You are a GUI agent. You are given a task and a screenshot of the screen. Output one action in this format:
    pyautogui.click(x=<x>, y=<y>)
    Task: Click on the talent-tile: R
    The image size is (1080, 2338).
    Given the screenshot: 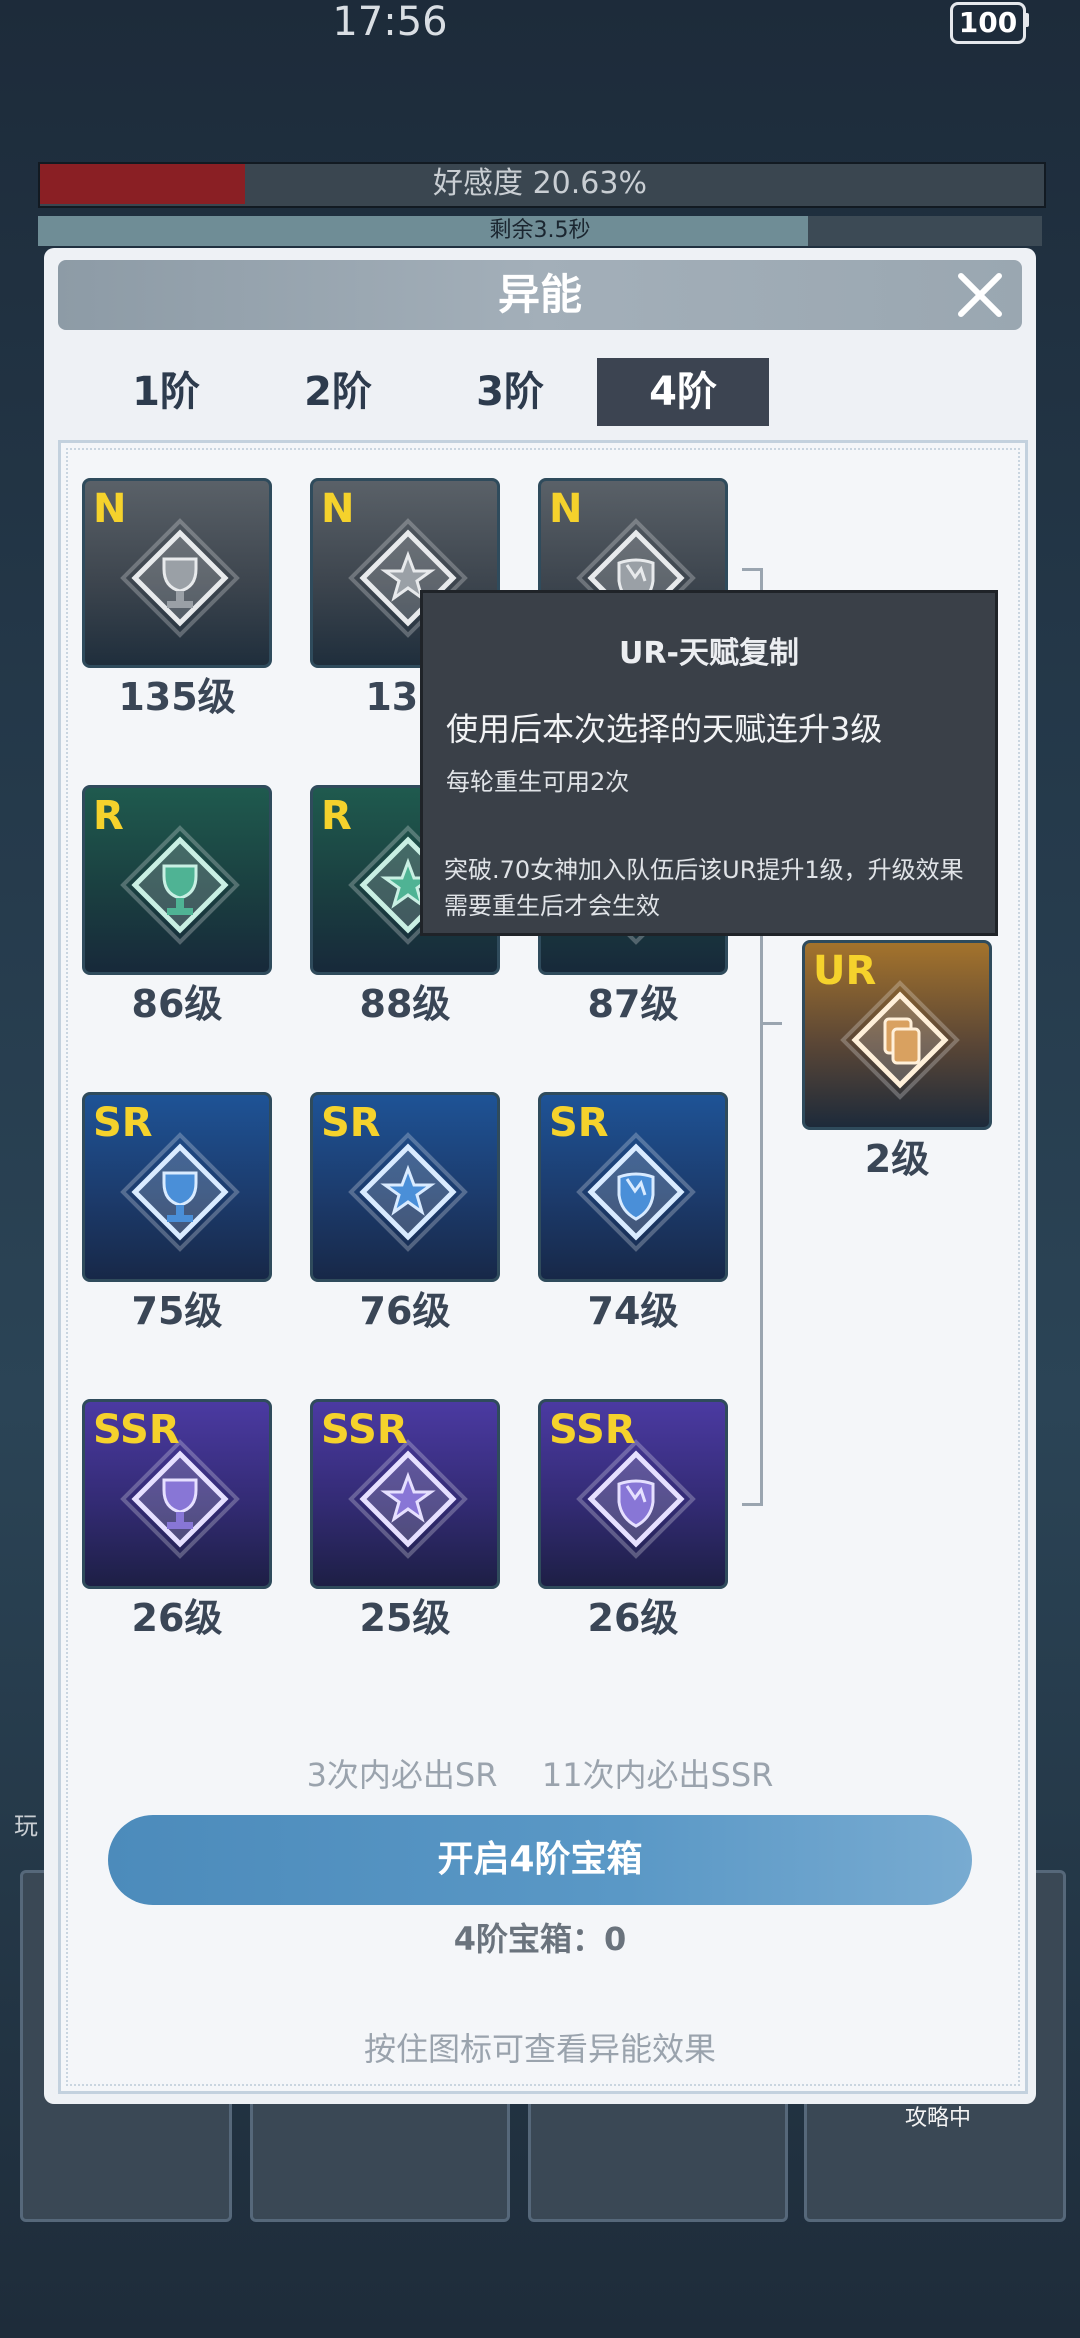 What is the action you would take?
    pyautogui.click(x=177, y=880)
    